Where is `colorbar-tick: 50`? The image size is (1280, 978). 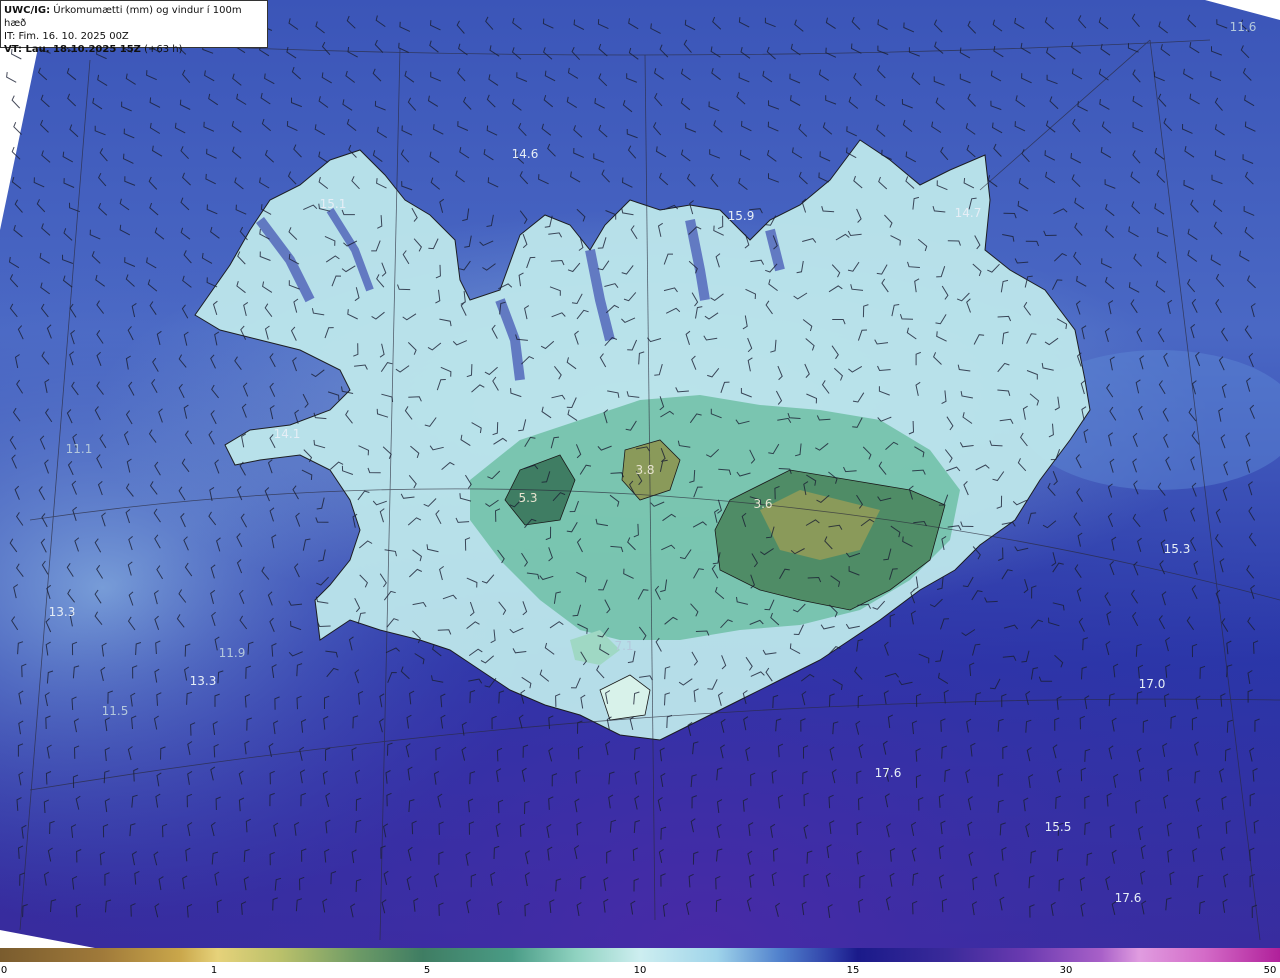 colorbar-tick: 50 is located at coordinates (1270, 970).